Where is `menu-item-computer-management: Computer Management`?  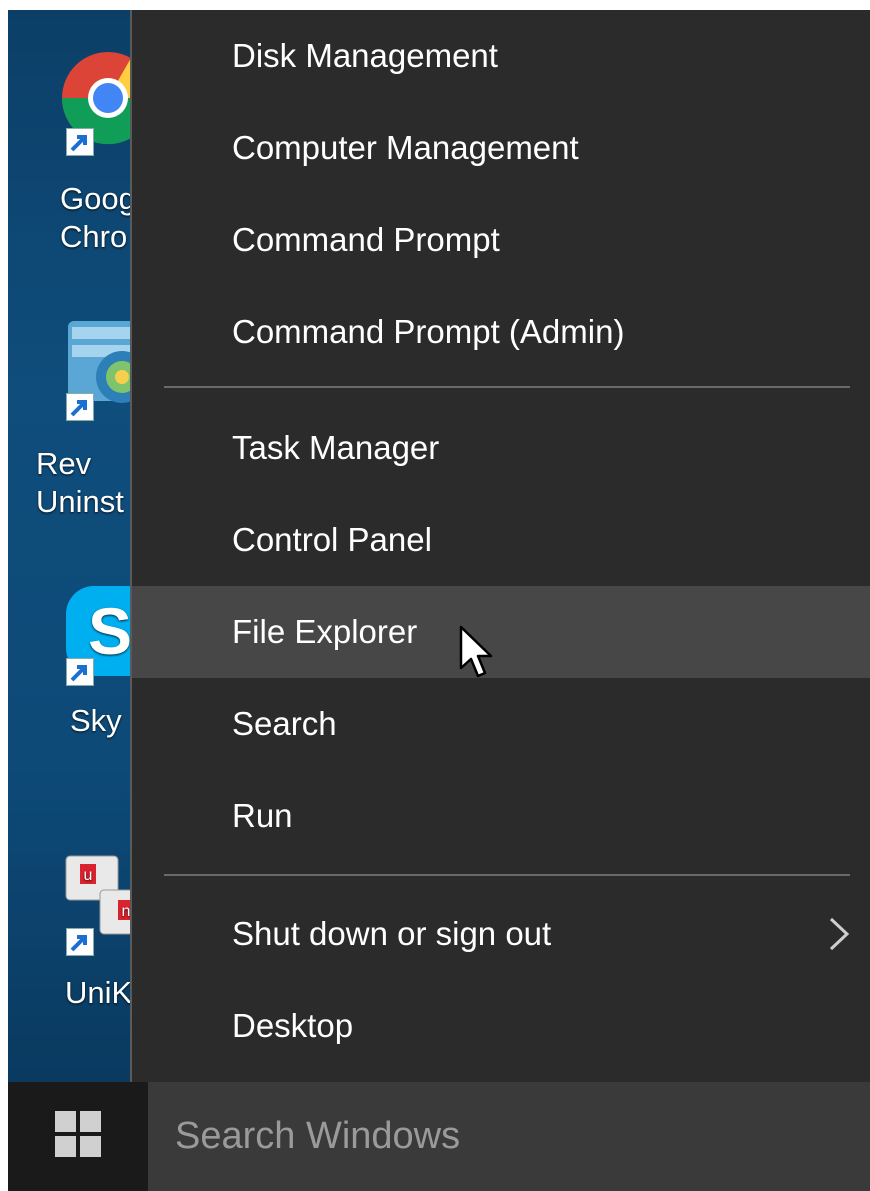 menu-item-computer-management: Computer Management is located at coordinates (501, 148).